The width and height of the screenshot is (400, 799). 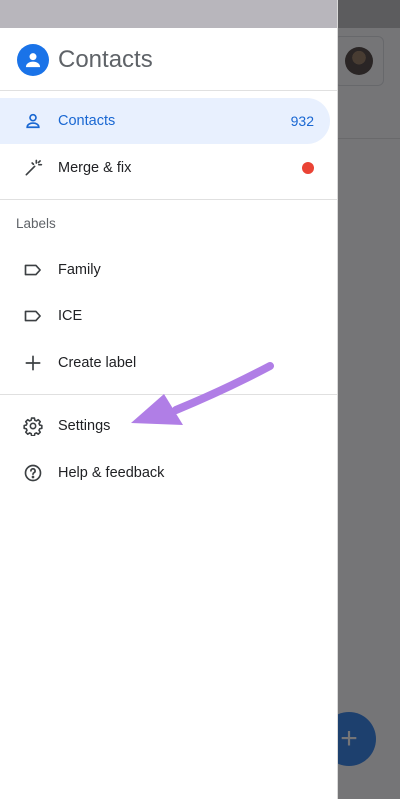 I want to click on create-label-text: Create label, so click(x=97, y=363).